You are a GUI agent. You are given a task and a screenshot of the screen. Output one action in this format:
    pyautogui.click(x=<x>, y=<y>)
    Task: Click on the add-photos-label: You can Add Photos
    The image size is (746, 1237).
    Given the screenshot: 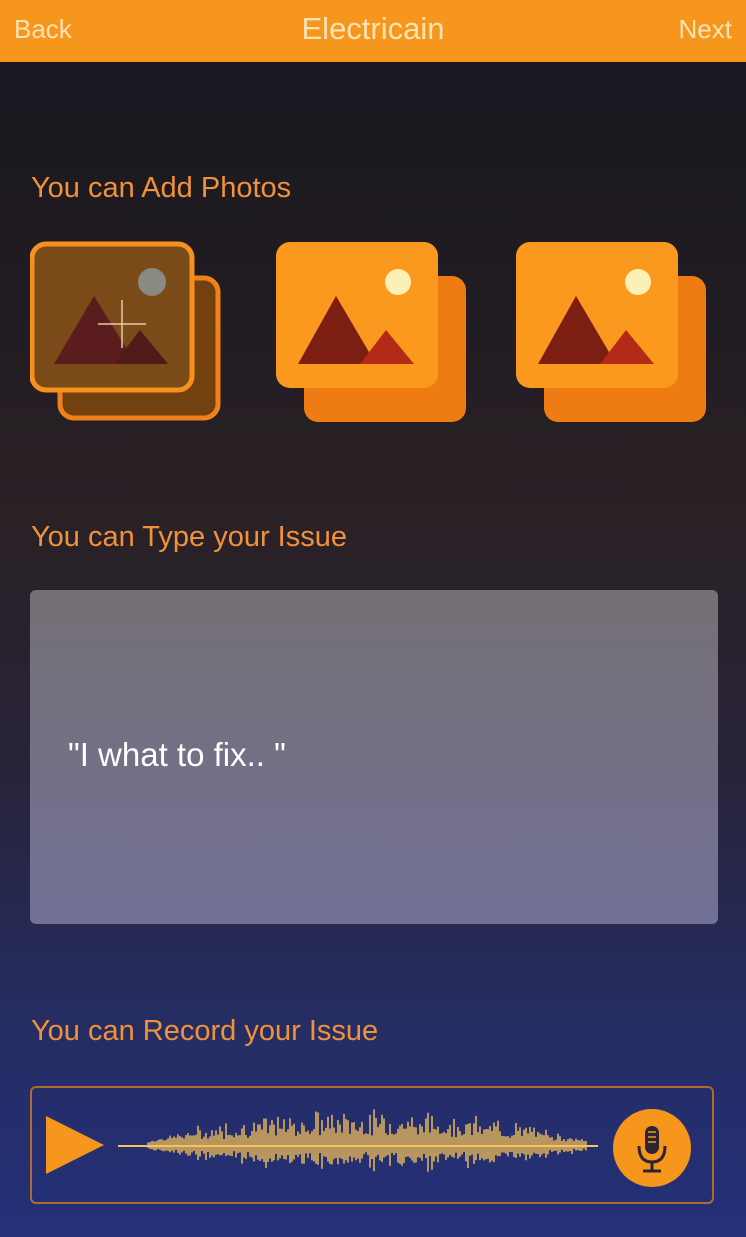 What is the action you would take?
    pyautogui.click(x=161, y=188)
    